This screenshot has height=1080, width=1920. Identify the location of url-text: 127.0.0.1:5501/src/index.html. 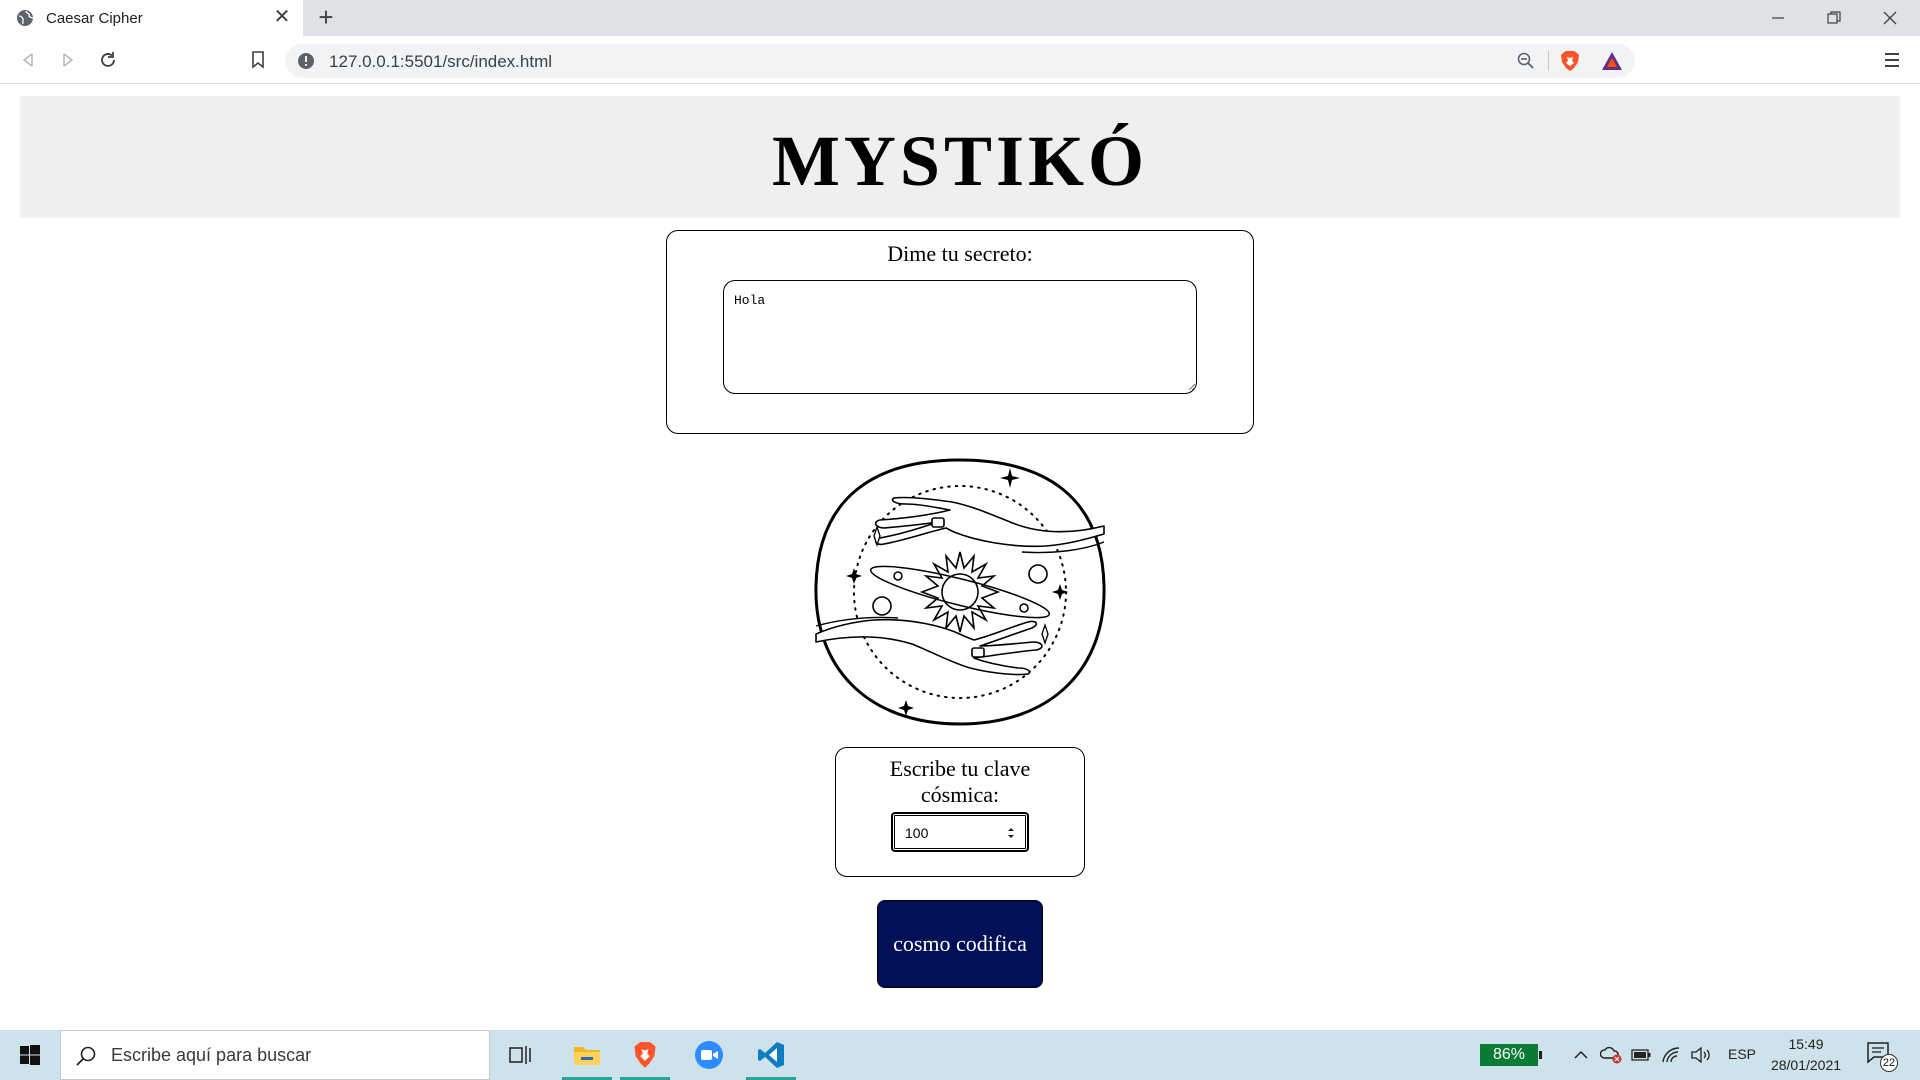
(440, 62).